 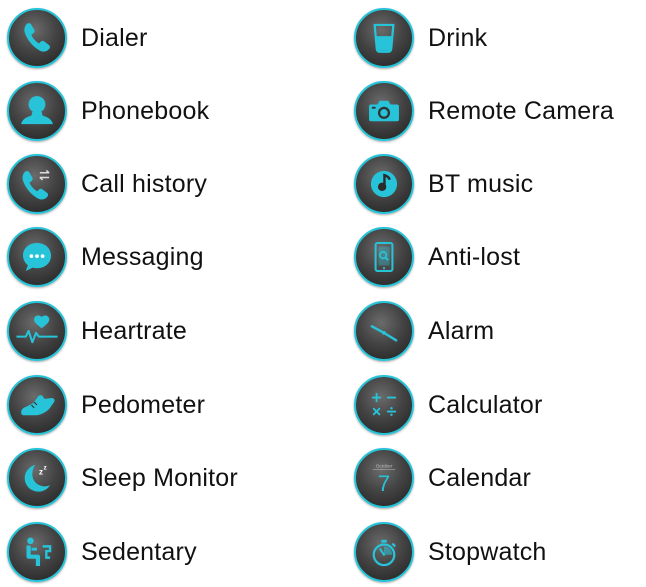 I want to click on shoe-icon, so click(x=37, y=405).